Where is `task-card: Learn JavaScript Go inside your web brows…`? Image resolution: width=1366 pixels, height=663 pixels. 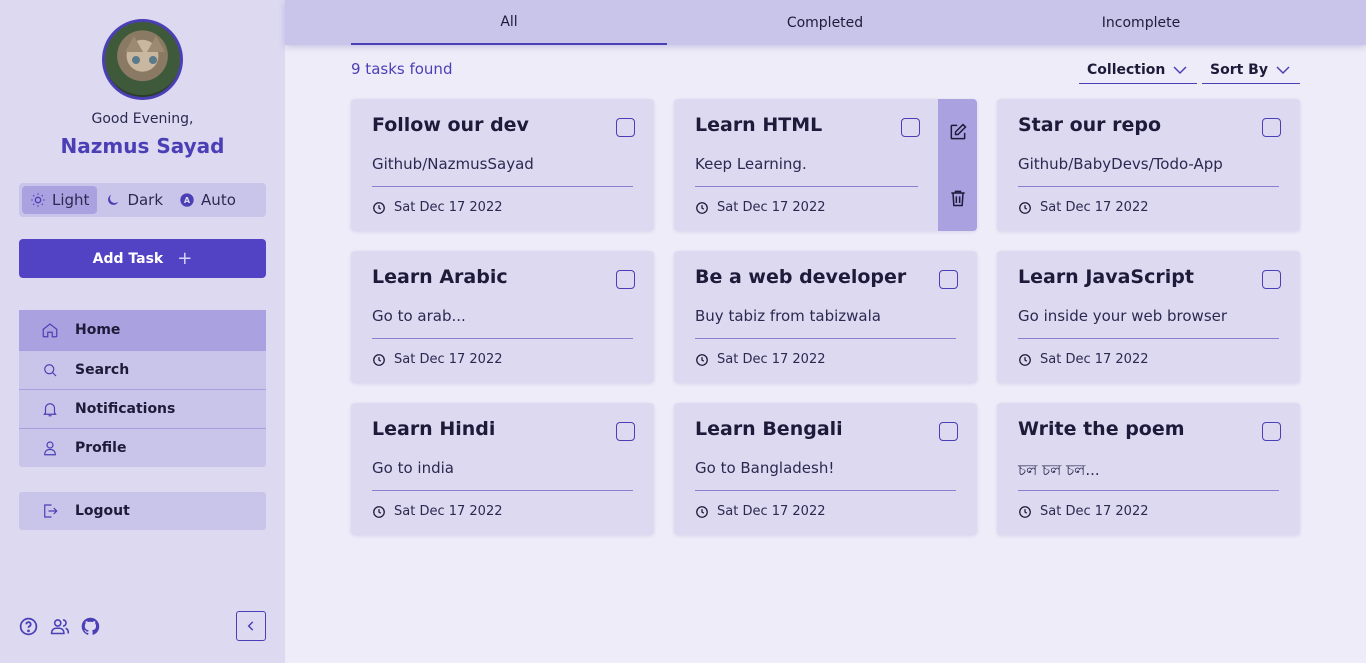 task-card: Learn JavaScript Go inside your web brows… is located at coordinates (1148, 317).